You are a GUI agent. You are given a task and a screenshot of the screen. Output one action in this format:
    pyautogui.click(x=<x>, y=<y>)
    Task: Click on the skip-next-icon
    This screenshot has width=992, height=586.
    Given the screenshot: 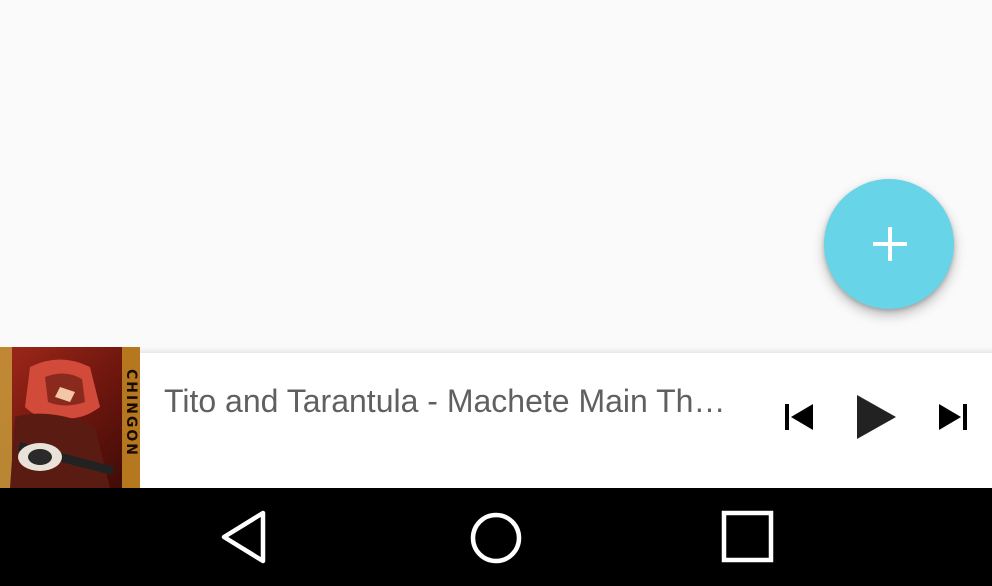 What is the action you would take?
    pyautogui.click(x=953, y=417)
    